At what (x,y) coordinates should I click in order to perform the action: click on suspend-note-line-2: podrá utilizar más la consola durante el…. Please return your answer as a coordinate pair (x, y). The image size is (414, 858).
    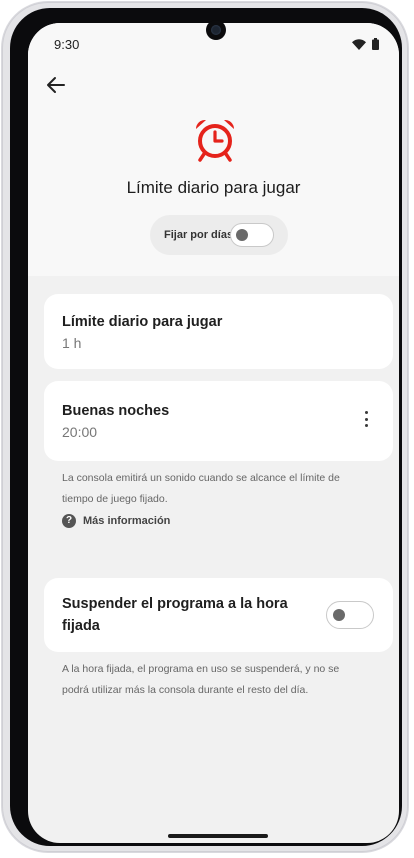
    Looking at the image, I should click on (185, 690).